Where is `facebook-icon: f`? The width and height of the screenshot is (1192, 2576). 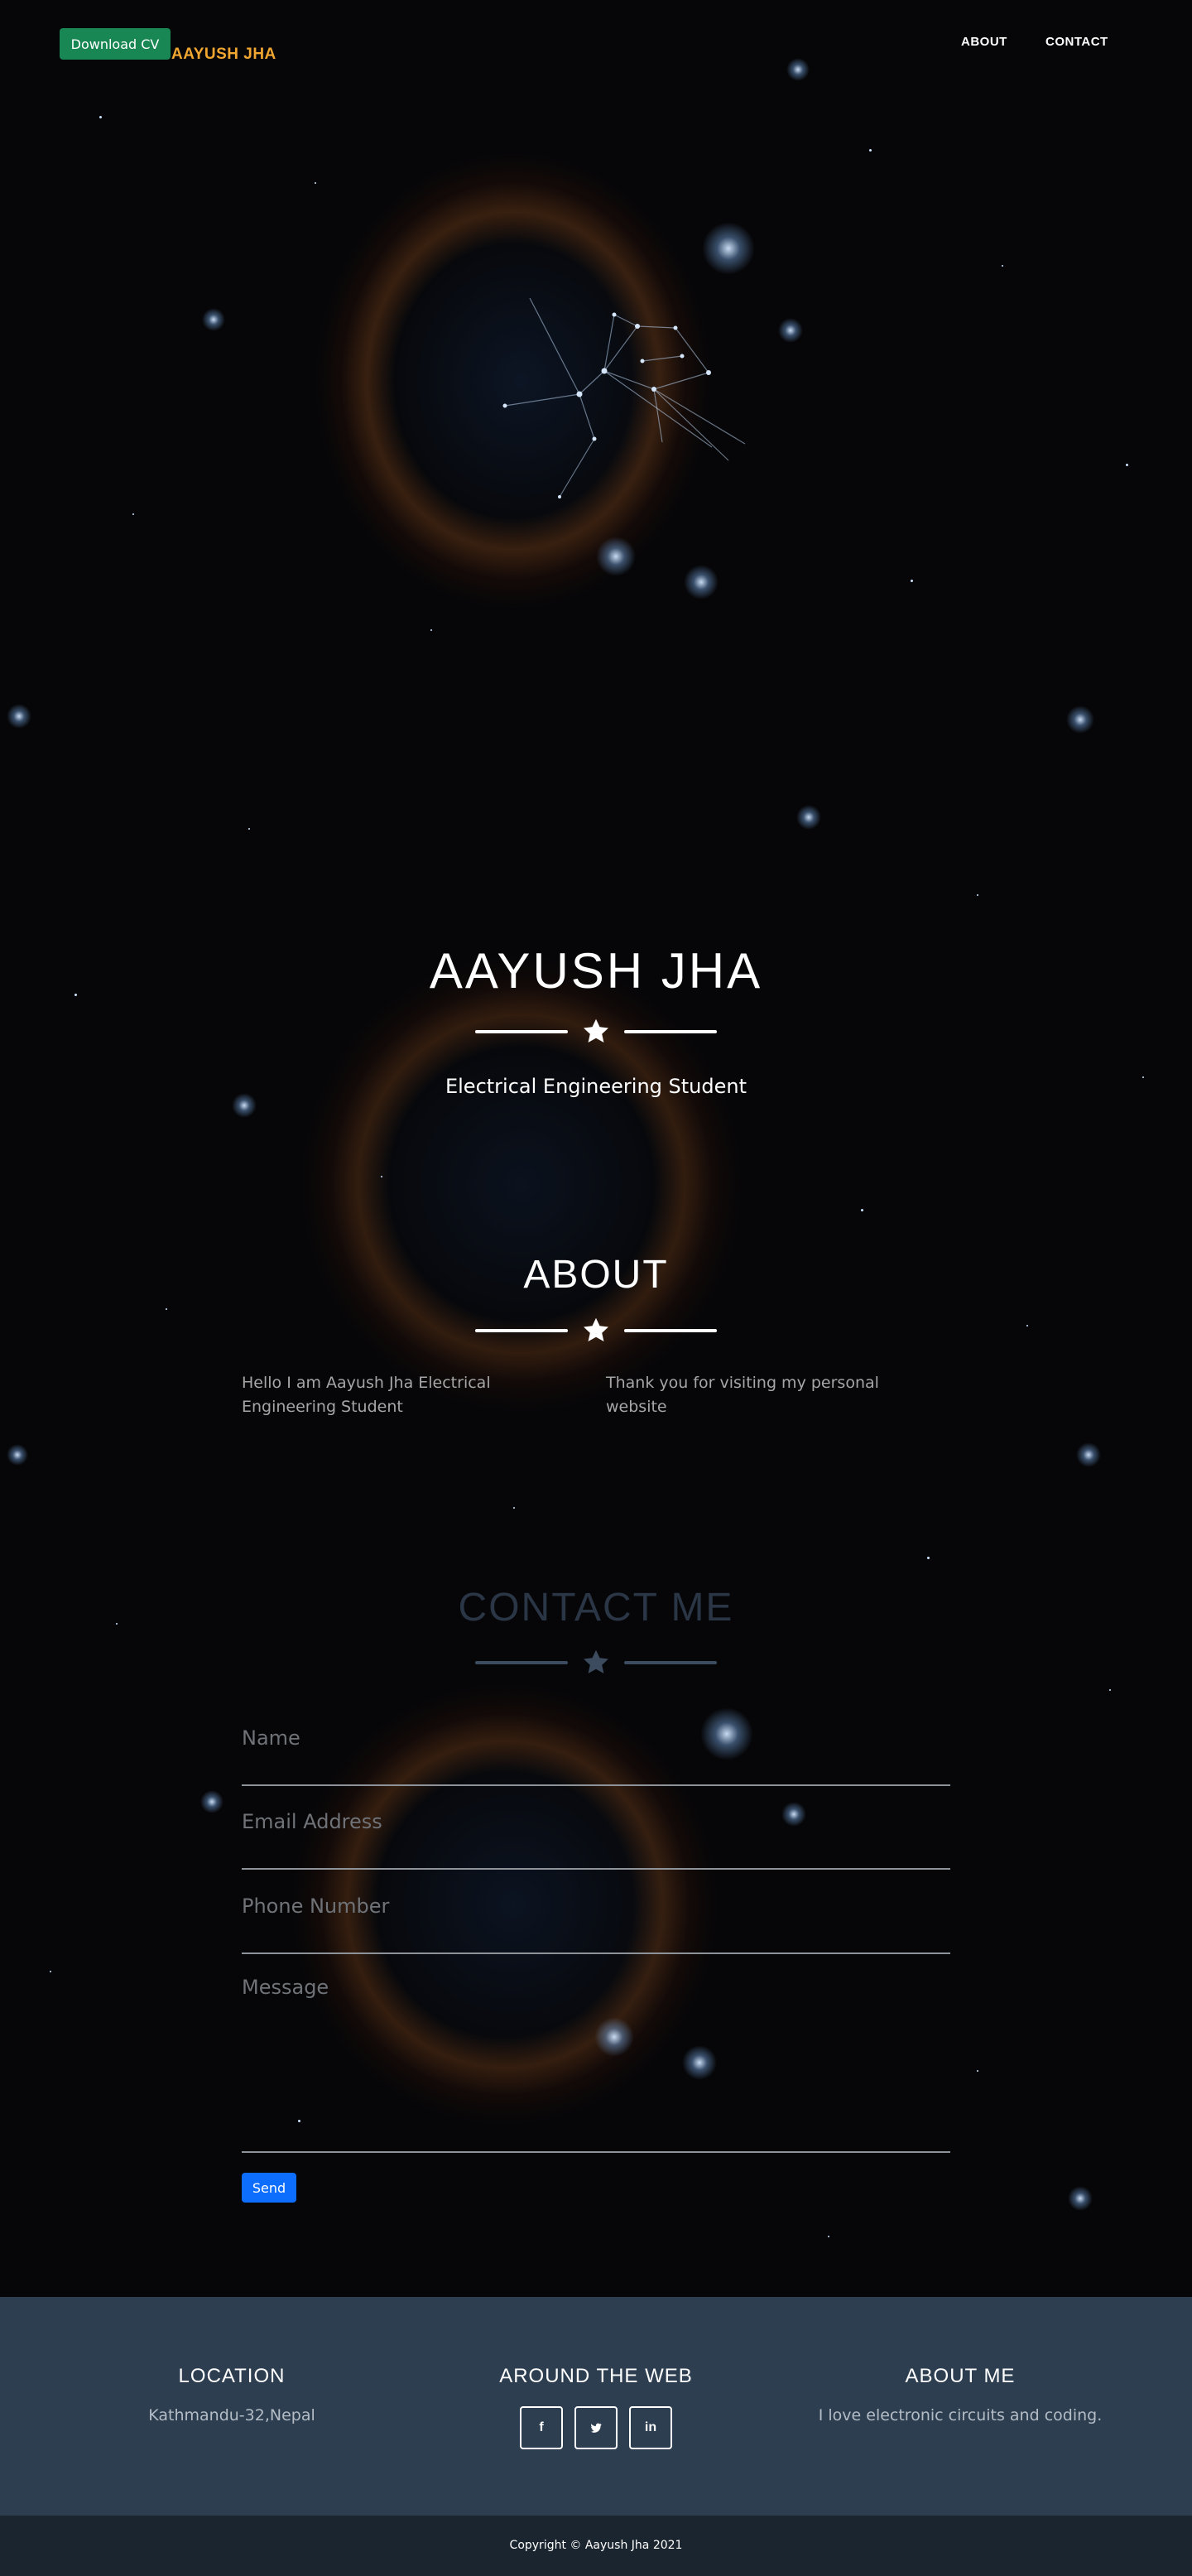 facebook-icon: f is located at coordinates (541, 2427).